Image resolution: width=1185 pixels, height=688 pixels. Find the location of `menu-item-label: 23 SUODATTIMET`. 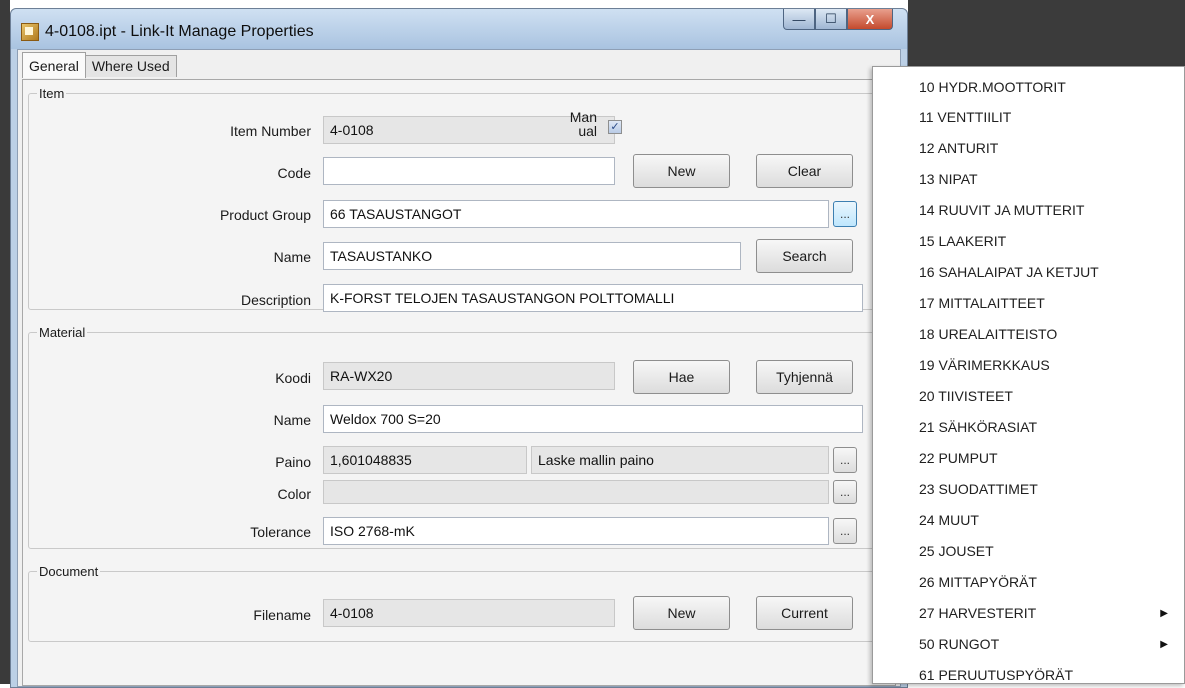

menu-item-label: 23 SUODATTIMET is located at coordinates (978, 489).